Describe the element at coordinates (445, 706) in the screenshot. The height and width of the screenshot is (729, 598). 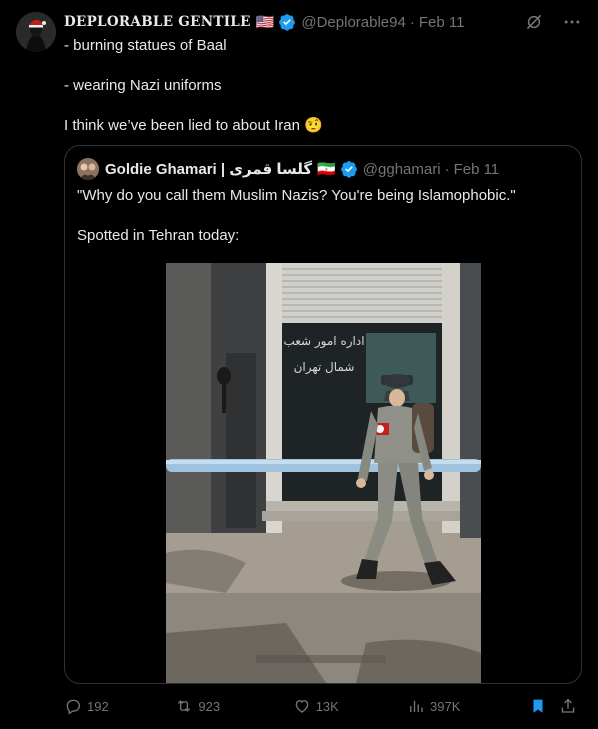
I see `view-count: 397K` at that location.